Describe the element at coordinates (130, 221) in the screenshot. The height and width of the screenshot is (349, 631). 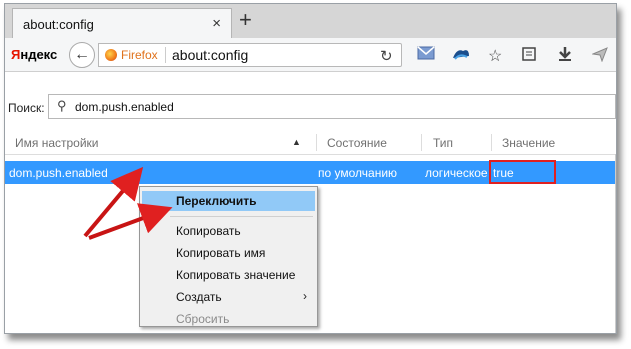
I see `arrow-to-toggle` at that location.